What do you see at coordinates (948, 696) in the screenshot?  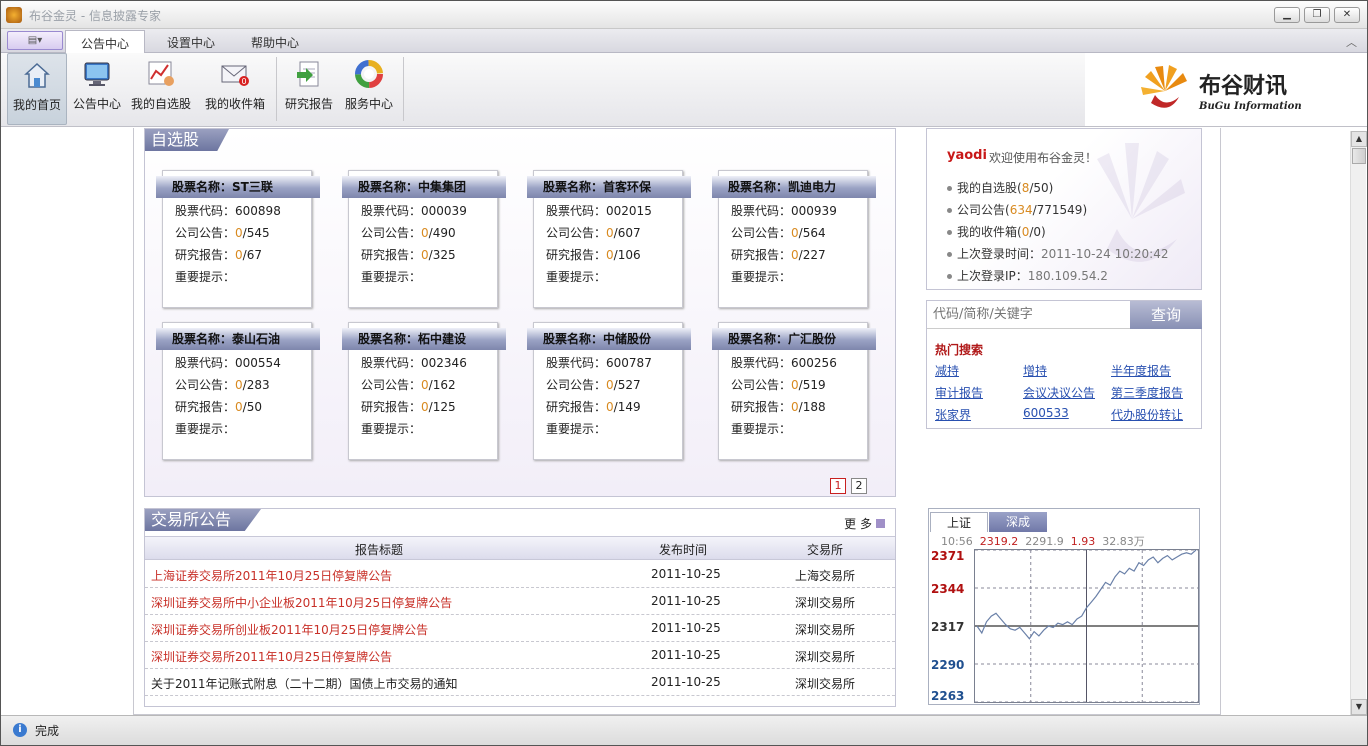 I see `y-label: 2263` at bounding box center [948, 696].